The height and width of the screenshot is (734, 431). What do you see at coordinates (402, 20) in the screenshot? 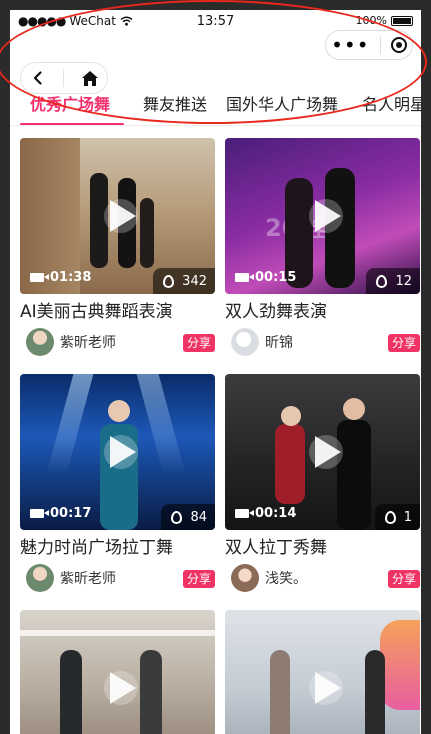
I see `battery-icon` at bounding box center [402, 20].